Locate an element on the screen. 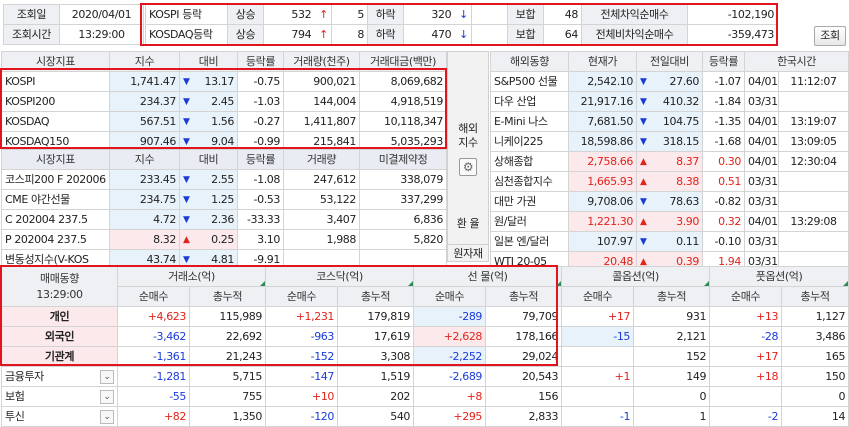 Image resolution: width=849 pixels, height=427 pixels. current-price: 2,758.66 is located at coordinates (602, 161).